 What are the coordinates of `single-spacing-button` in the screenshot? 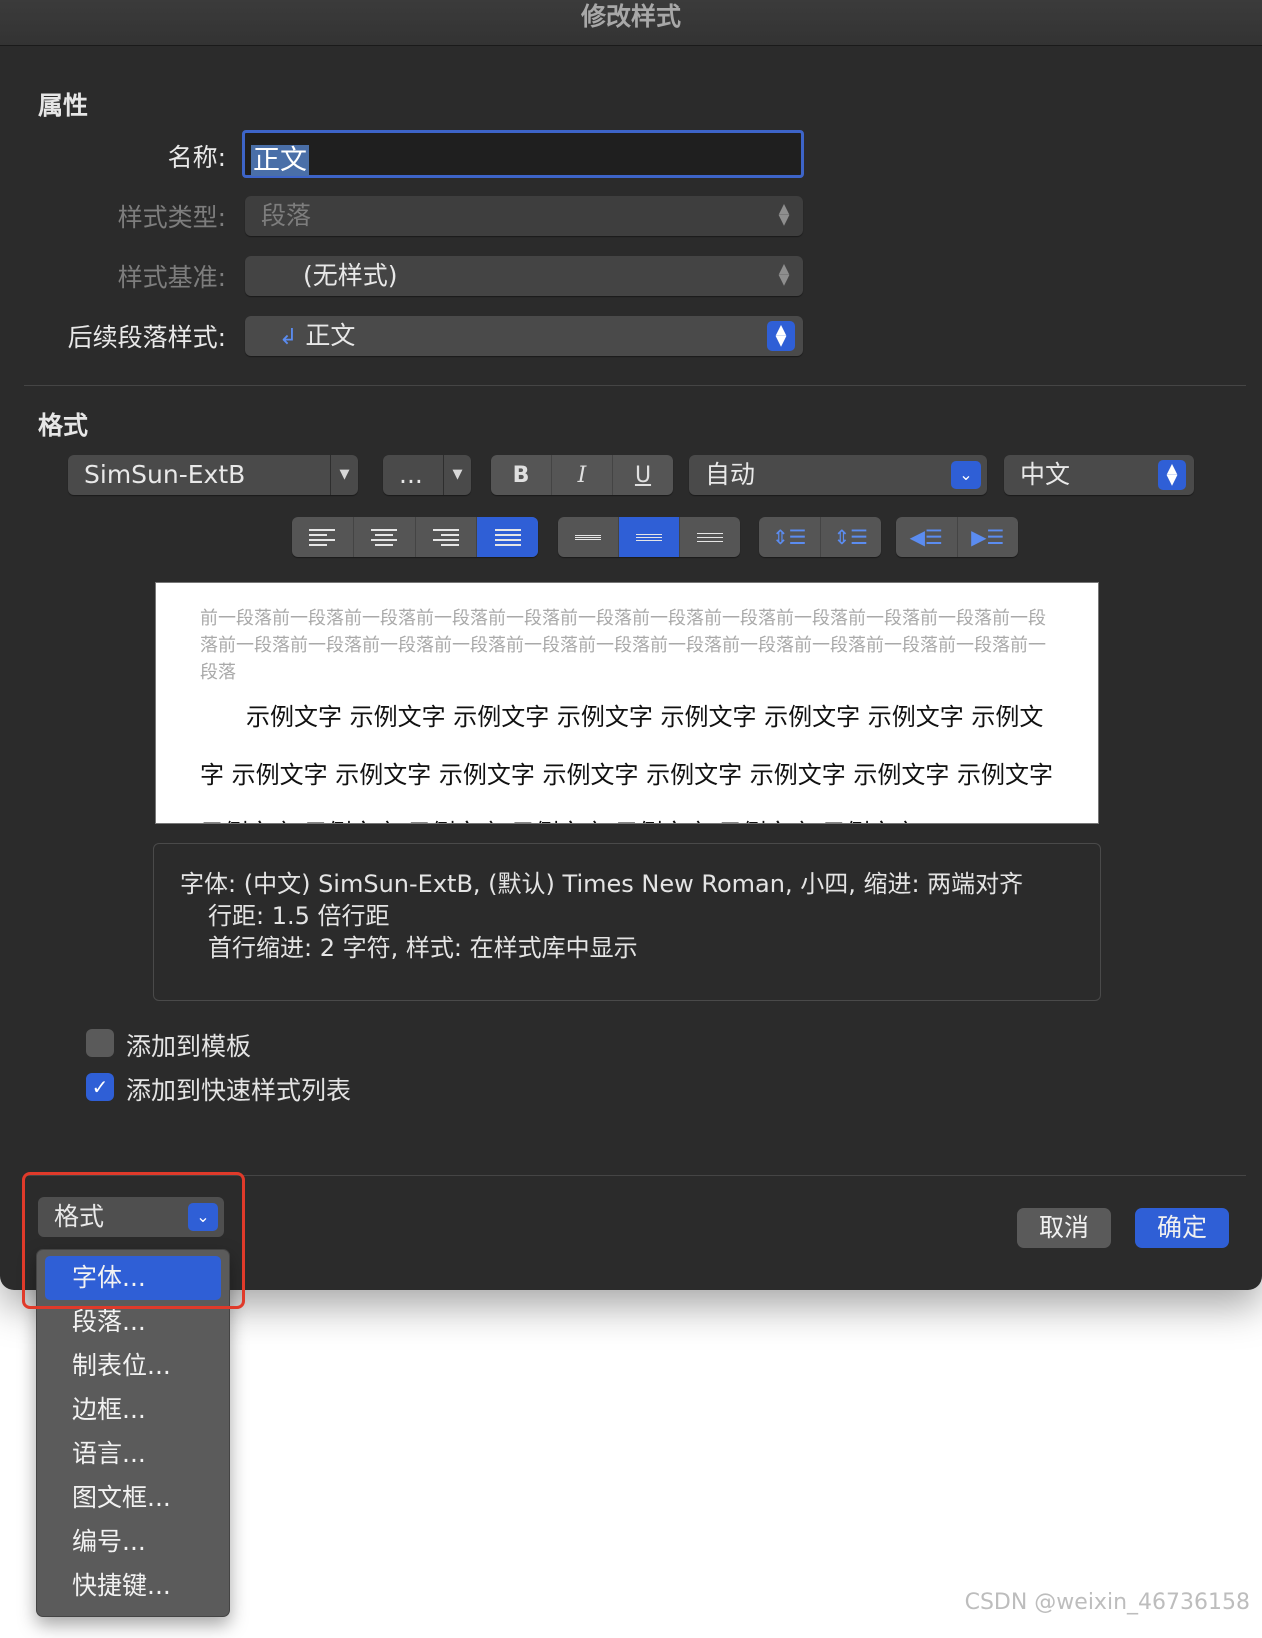 It's located at (588, 537).